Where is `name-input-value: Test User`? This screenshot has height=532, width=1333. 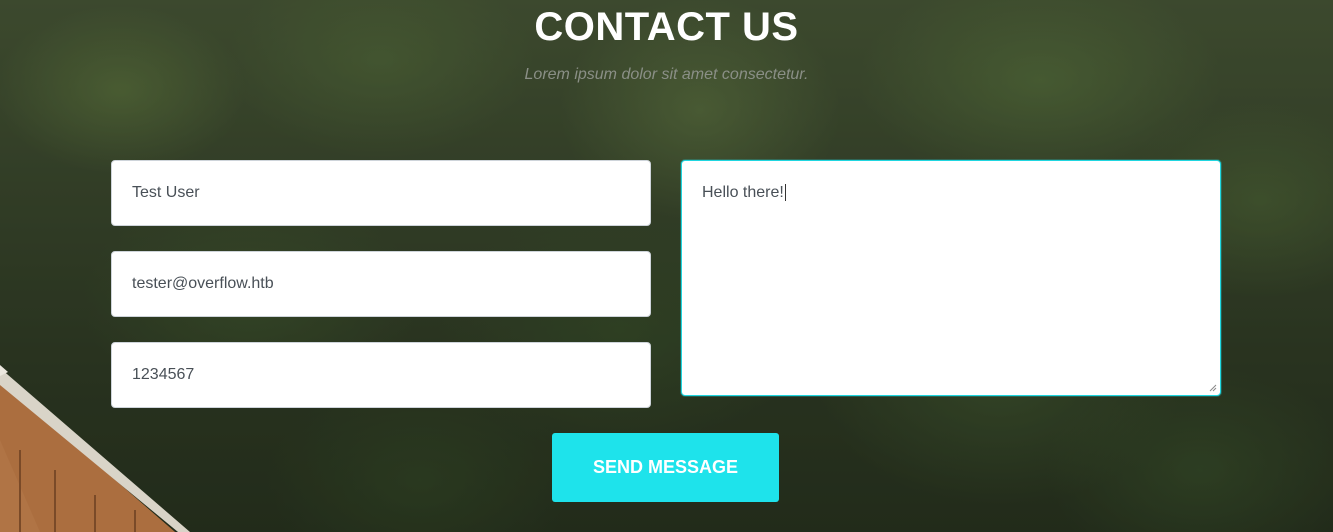
name-input-value: Test User is located at coordinates (166, 192).